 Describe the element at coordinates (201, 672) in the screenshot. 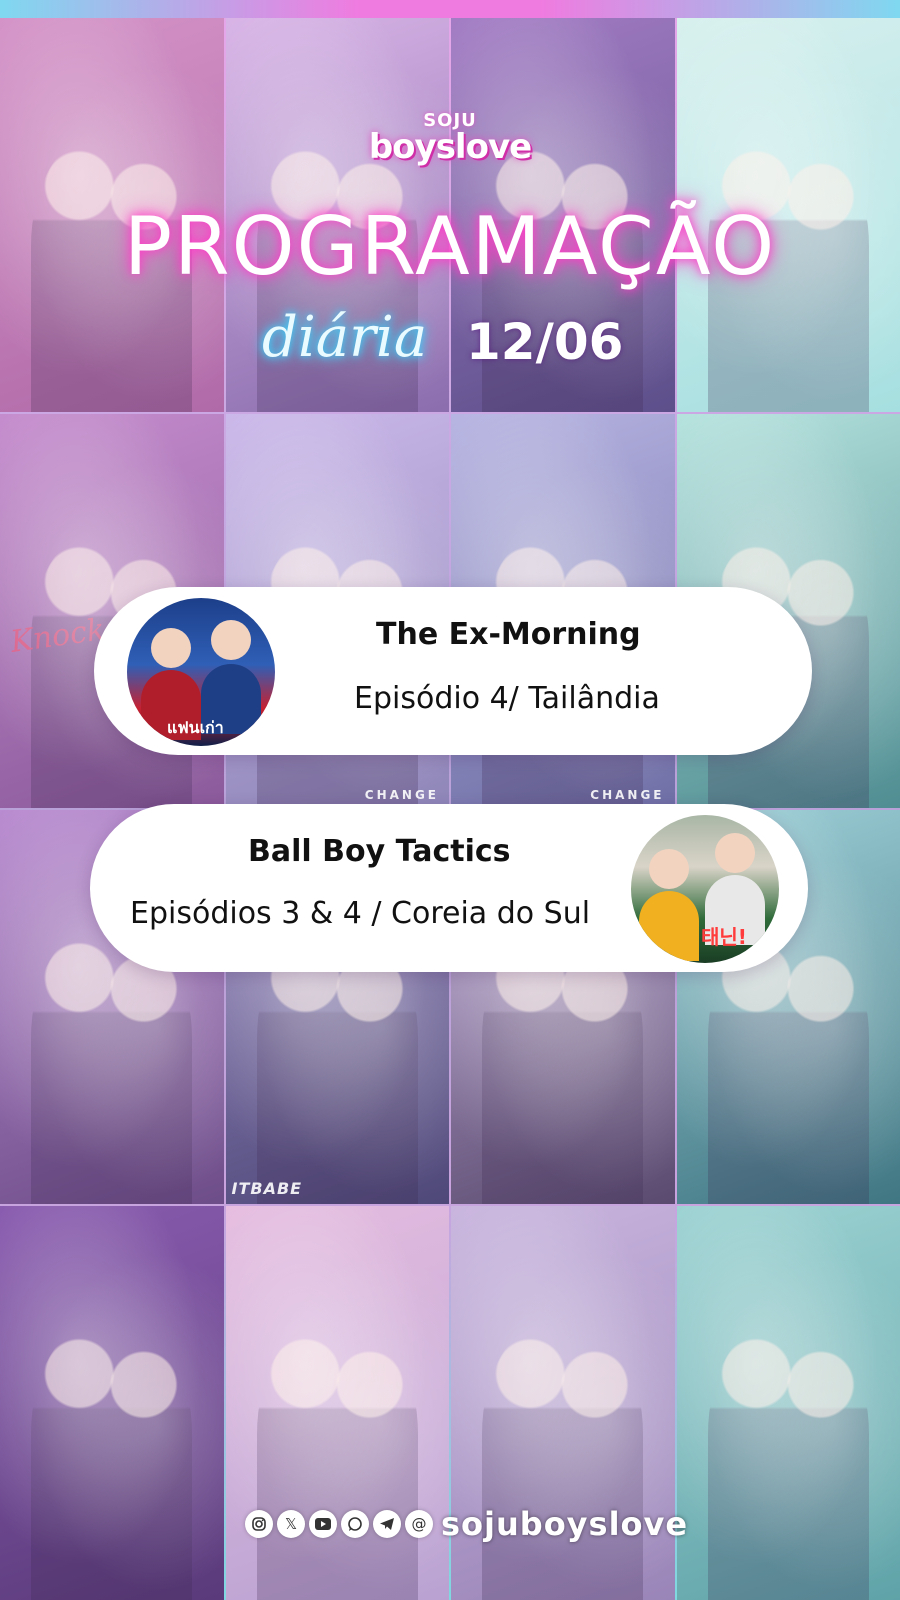

I see `show-poster: แฟนเก่า` at that location.